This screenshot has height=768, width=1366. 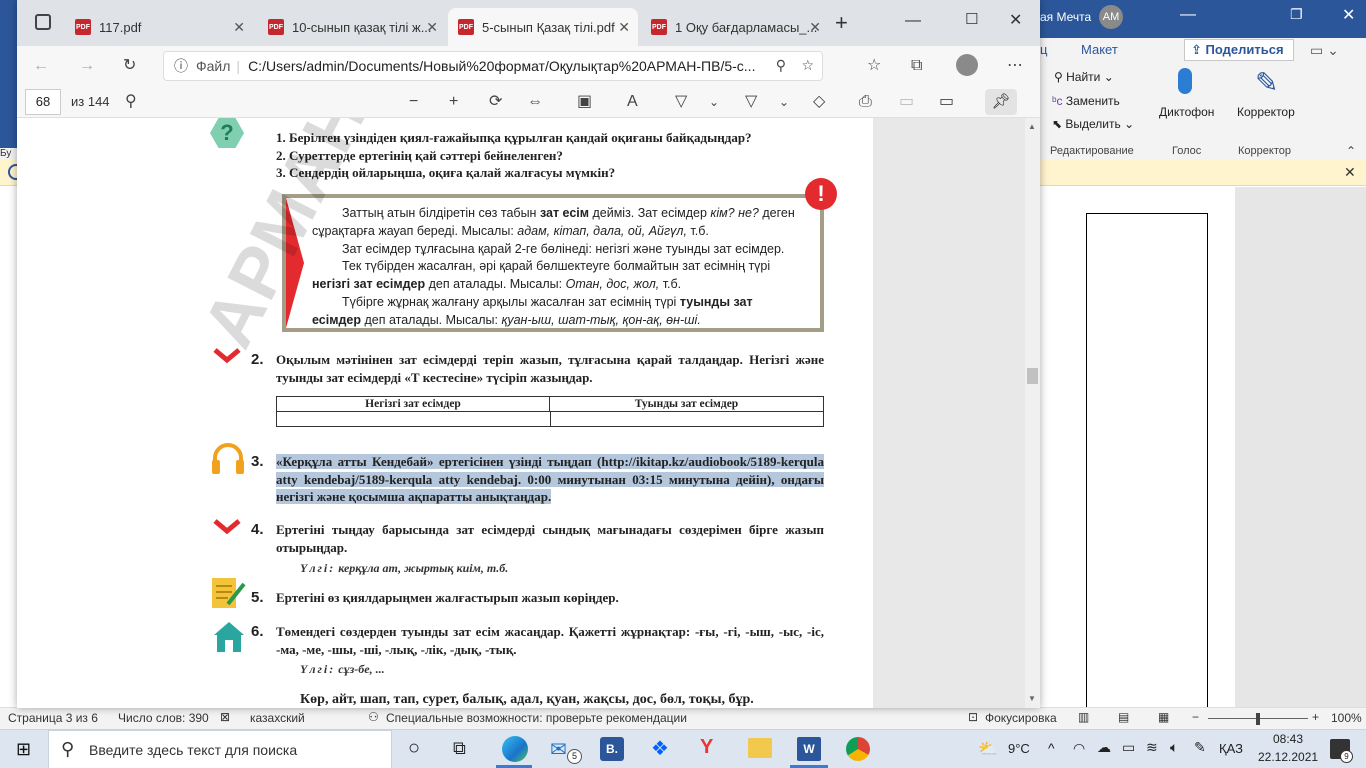 I want to click on eraser-icon: ◇, so click(x=819, y=102).